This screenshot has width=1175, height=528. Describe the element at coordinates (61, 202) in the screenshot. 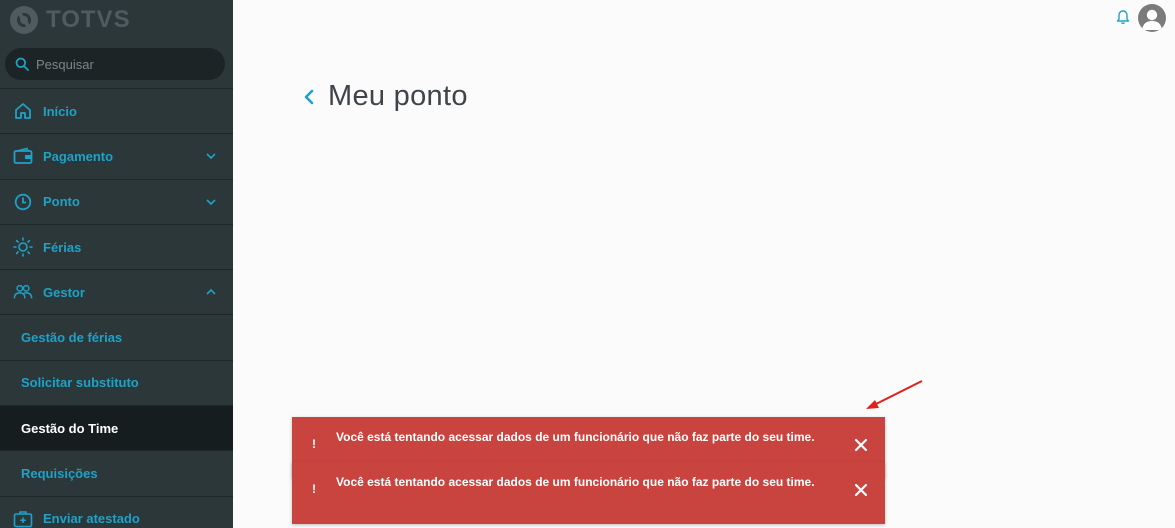

I see `sidebar-item-label: Ponto` at that location.